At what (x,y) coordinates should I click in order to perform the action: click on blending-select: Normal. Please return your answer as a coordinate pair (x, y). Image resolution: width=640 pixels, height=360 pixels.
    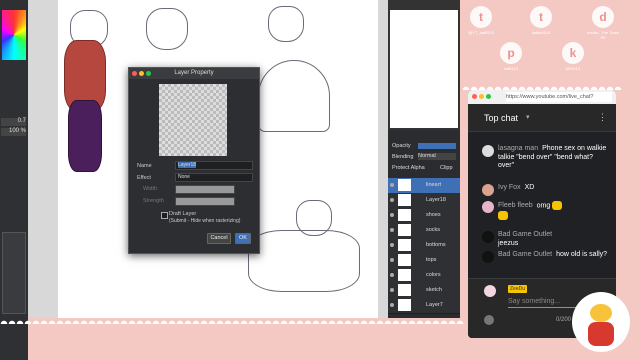
    Looking at the image, I should click on (437, 156).